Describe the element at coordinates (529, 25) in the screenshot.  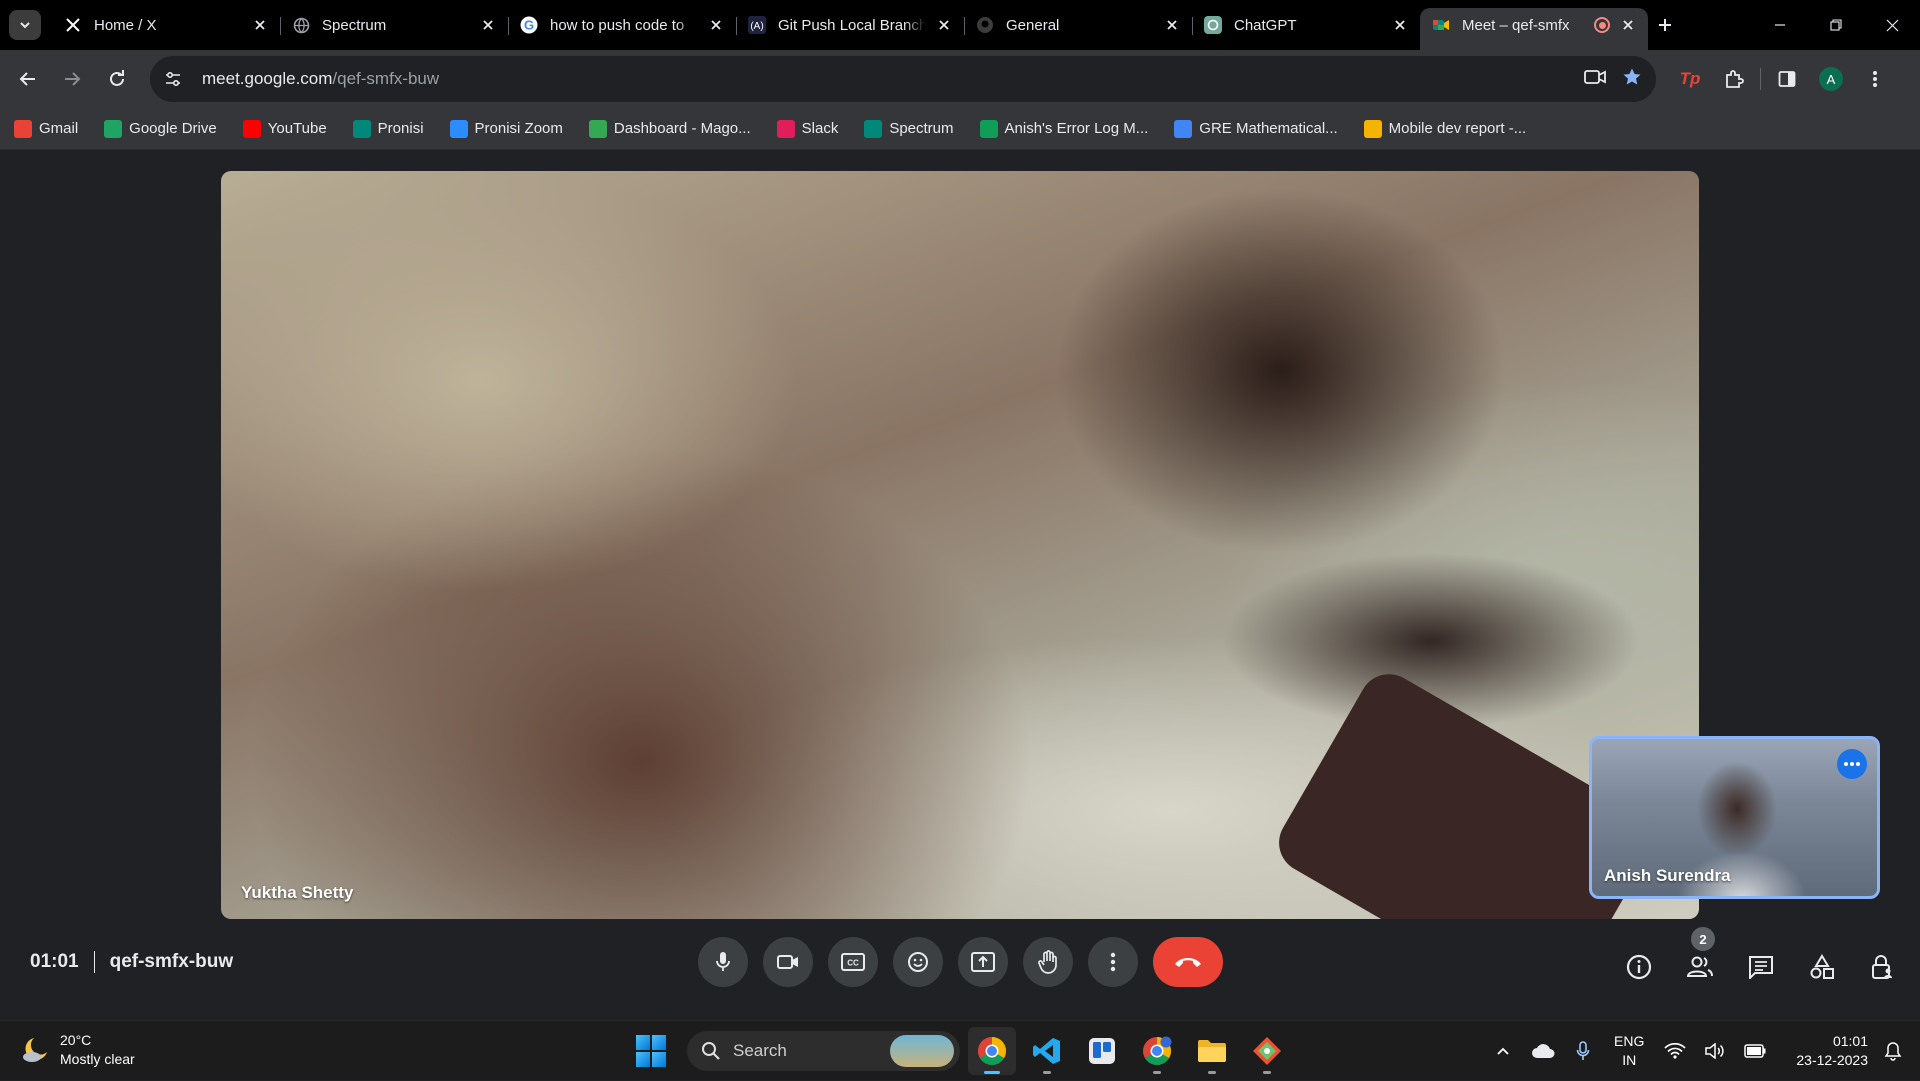
I see `google-icon: G` at that location.